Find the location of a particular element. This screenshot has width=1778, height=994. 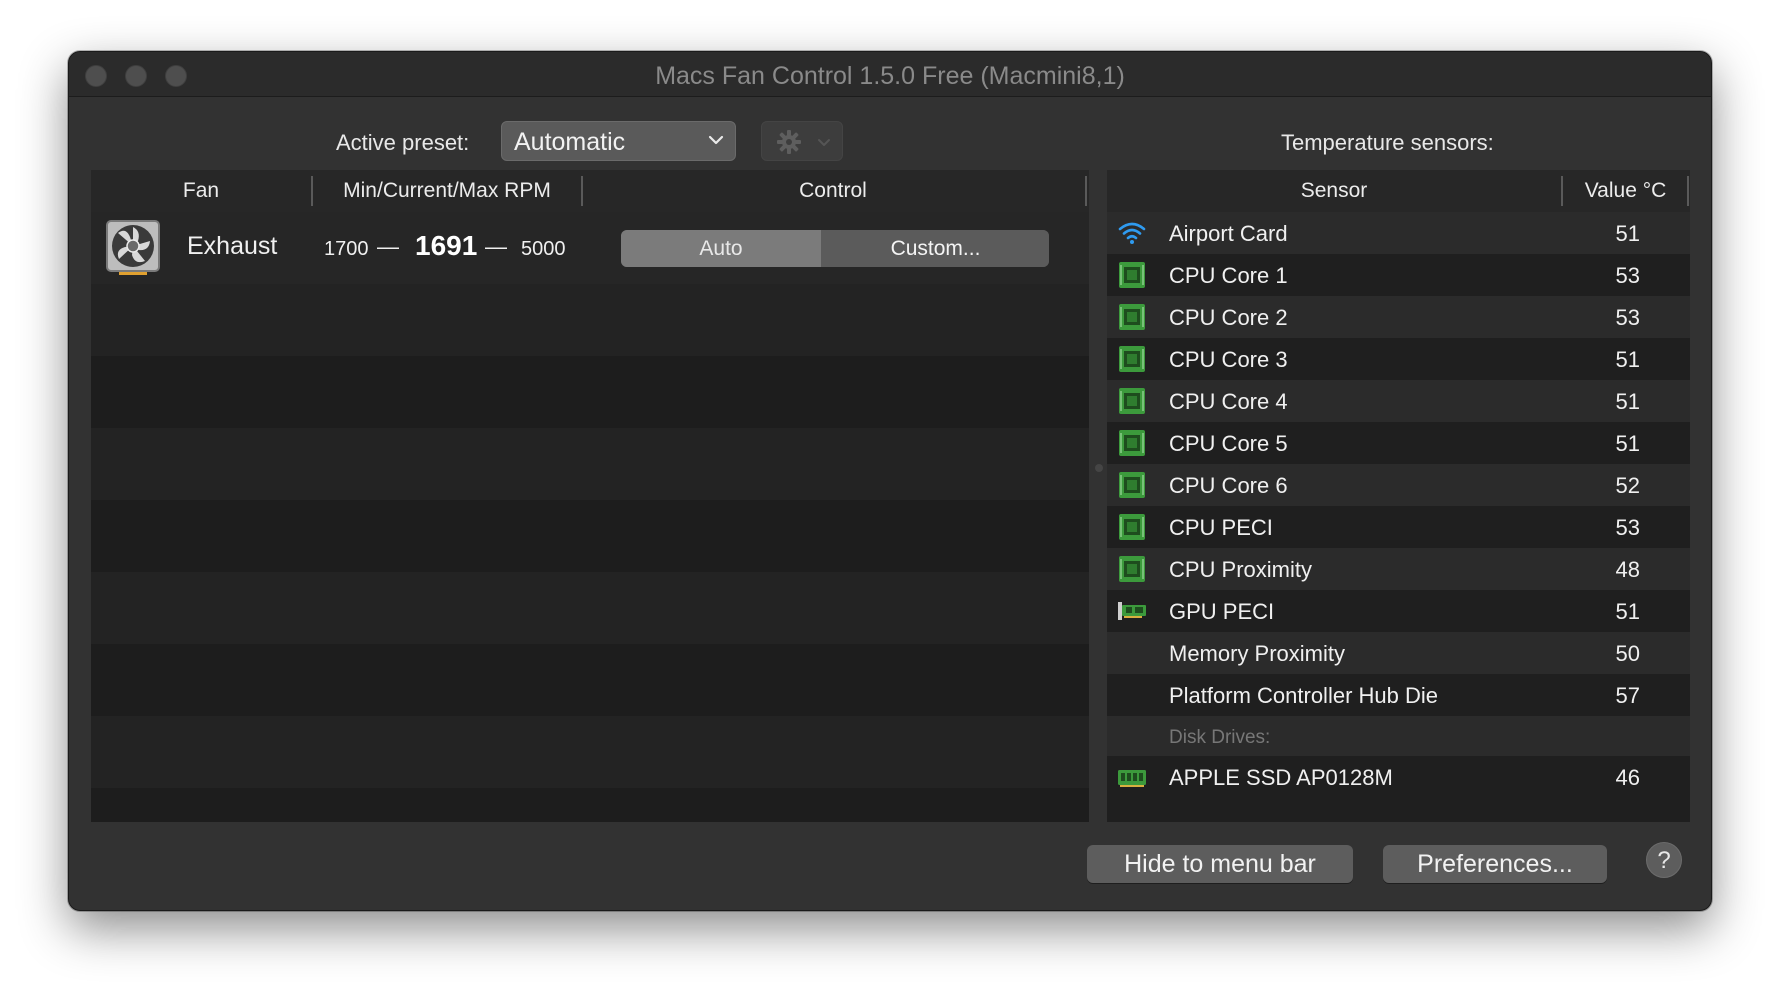

sensor-group-header: Disk Drives: is located at coordinates (1398, 736).